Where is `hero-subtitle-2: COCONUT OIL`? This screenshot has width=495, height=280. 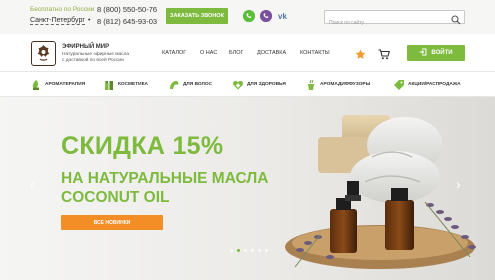 hero-subtitle-2: COCONUT OIL is located at coordinates (115, 197).